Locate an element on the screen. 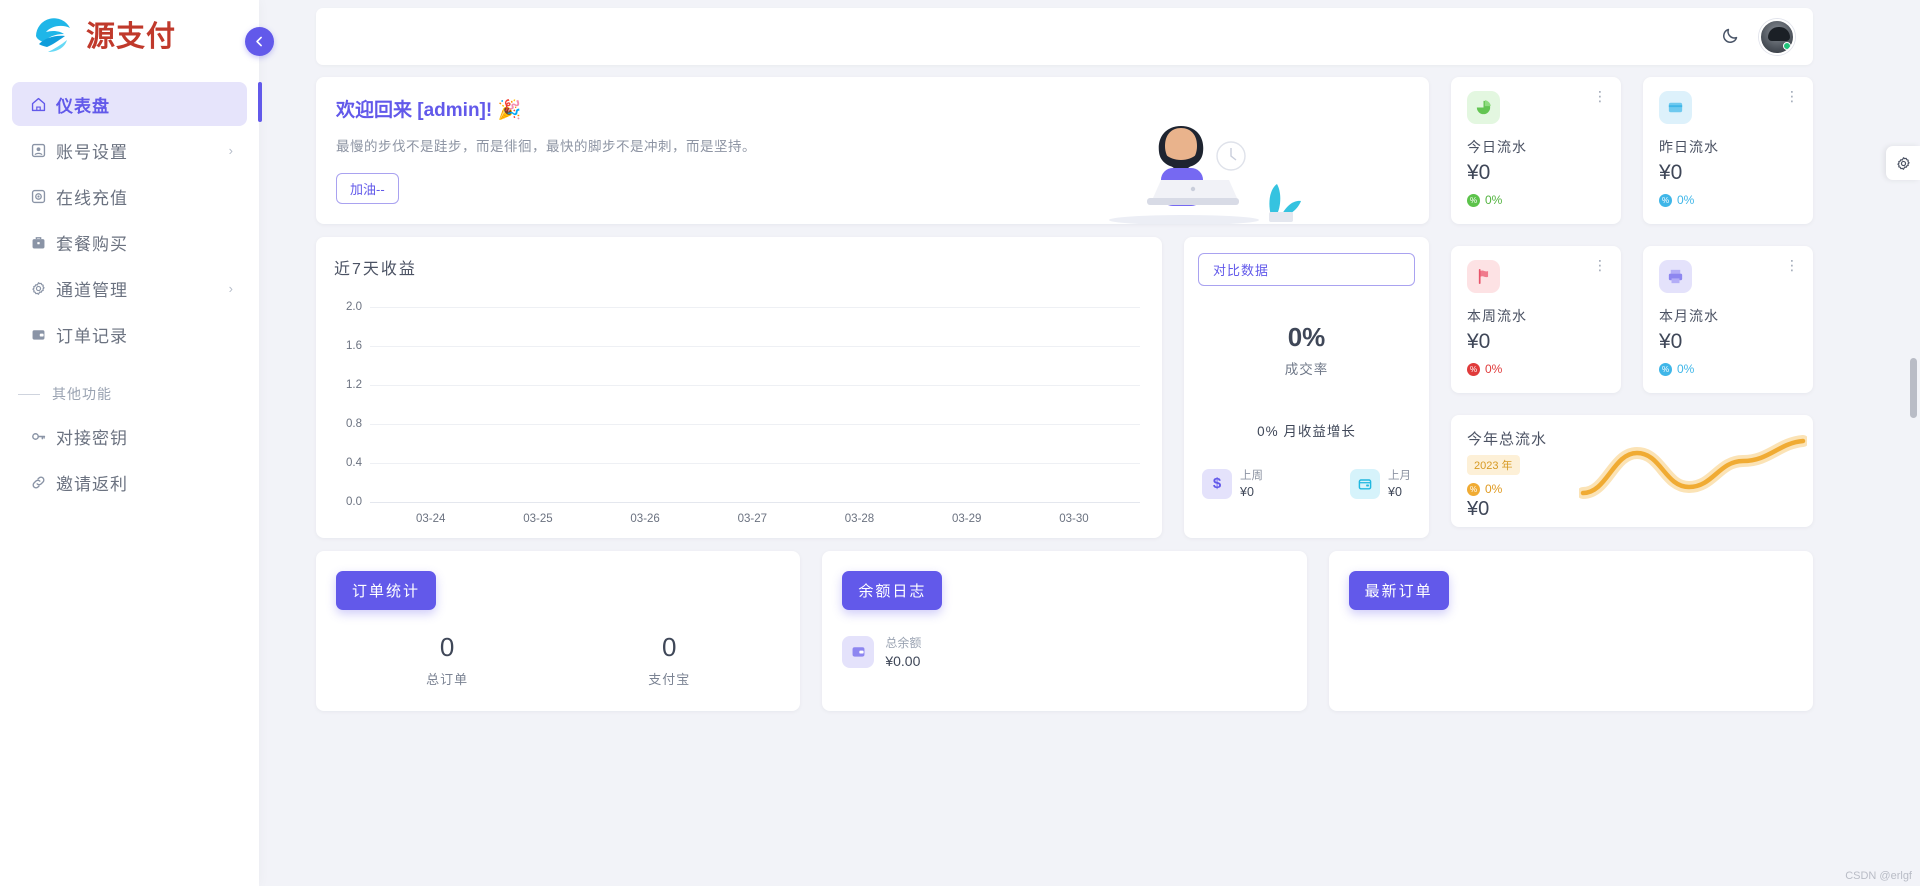  active-indicator-bar is located at coordinates (260, 102).